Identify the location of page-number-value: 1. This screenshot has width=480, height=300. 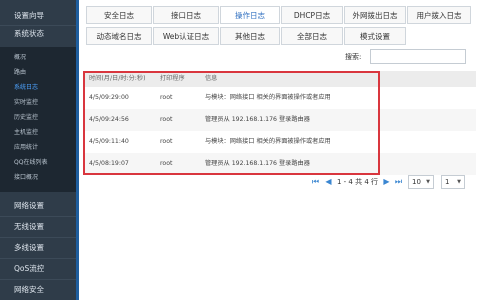
(447, 182).